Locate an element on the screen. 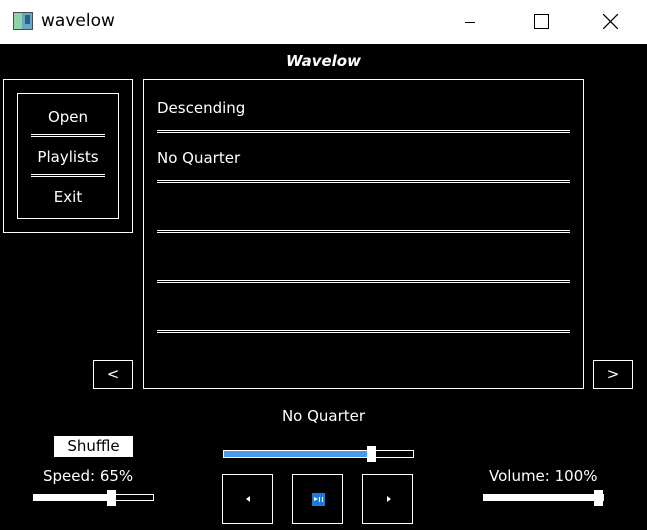  play-pause-button is located at coordinates (317, 499).